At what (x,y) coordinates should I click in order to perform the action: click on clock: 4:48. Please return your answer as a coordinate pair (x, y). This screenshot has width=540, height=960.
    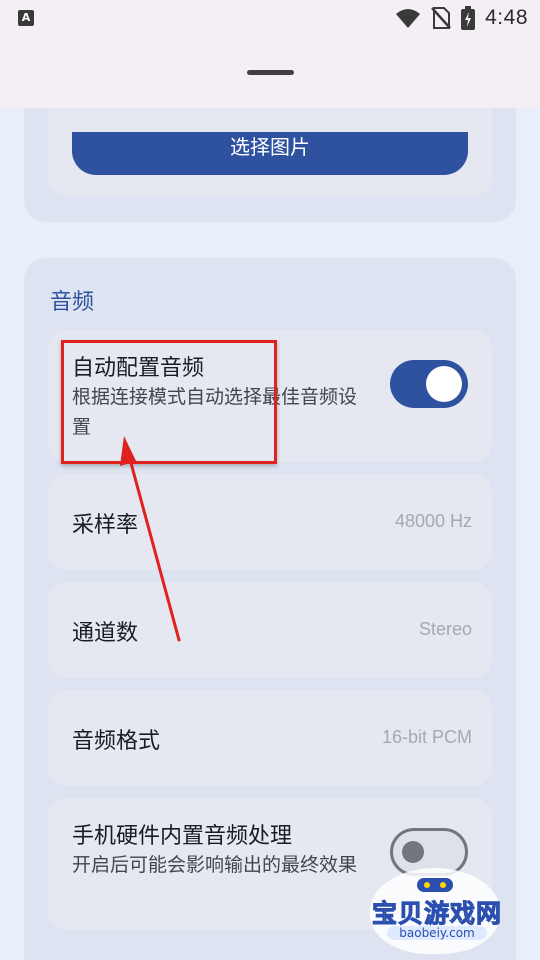
    Looking at the image, I should click on (506, 17).